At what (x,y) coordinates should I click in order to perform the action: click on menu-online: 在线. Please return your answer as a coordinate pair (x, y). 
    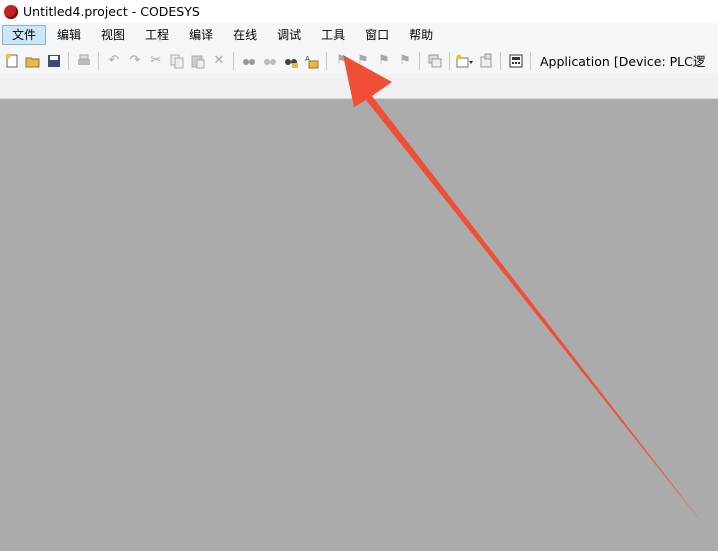
    Looking at the image, I should click on (245, 35).